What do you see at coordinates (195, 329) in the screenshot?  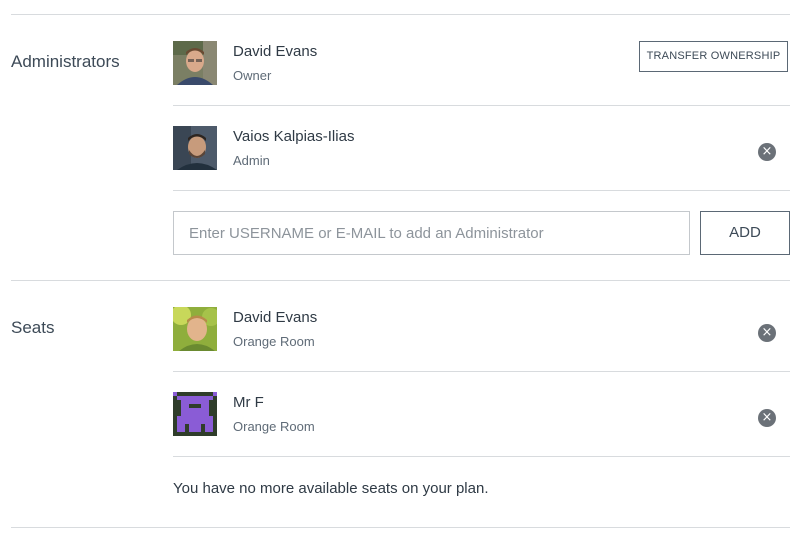 I see `seat-avatar` at bounding box center [195, 329].